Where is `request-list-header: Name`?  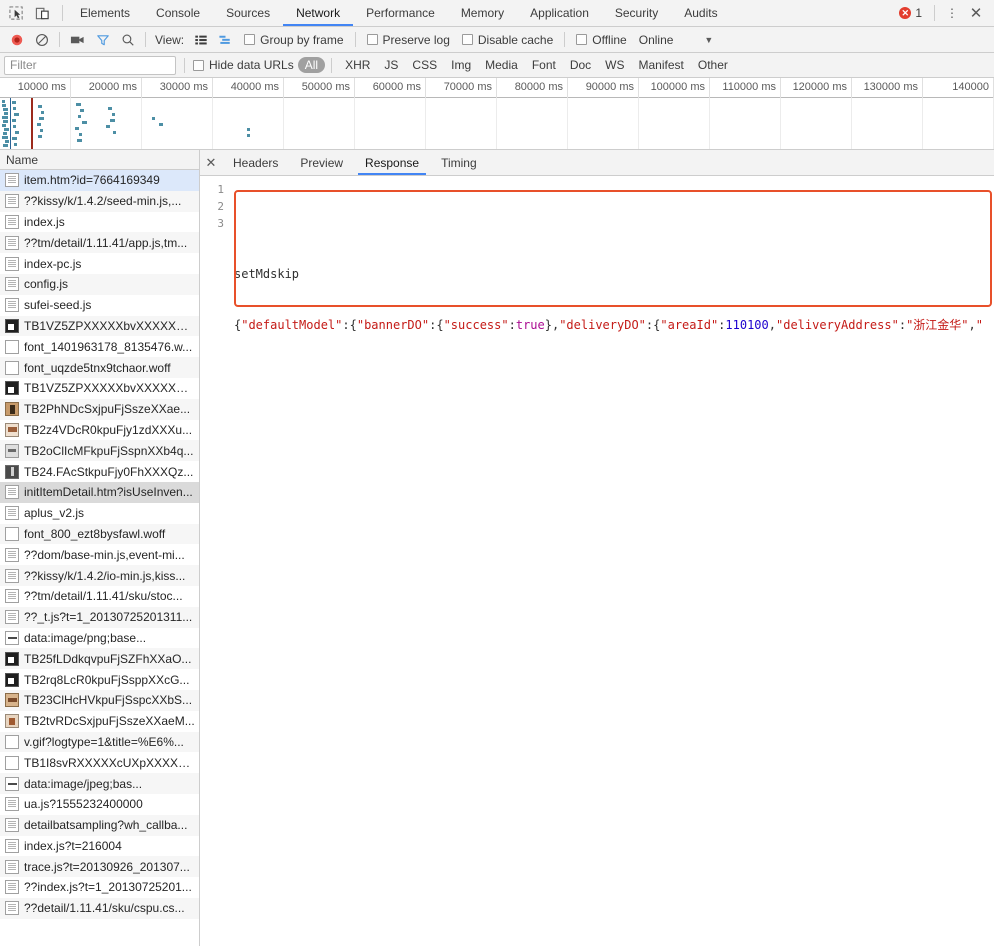 request-list-header: Name is located at coordinates (99, 160).